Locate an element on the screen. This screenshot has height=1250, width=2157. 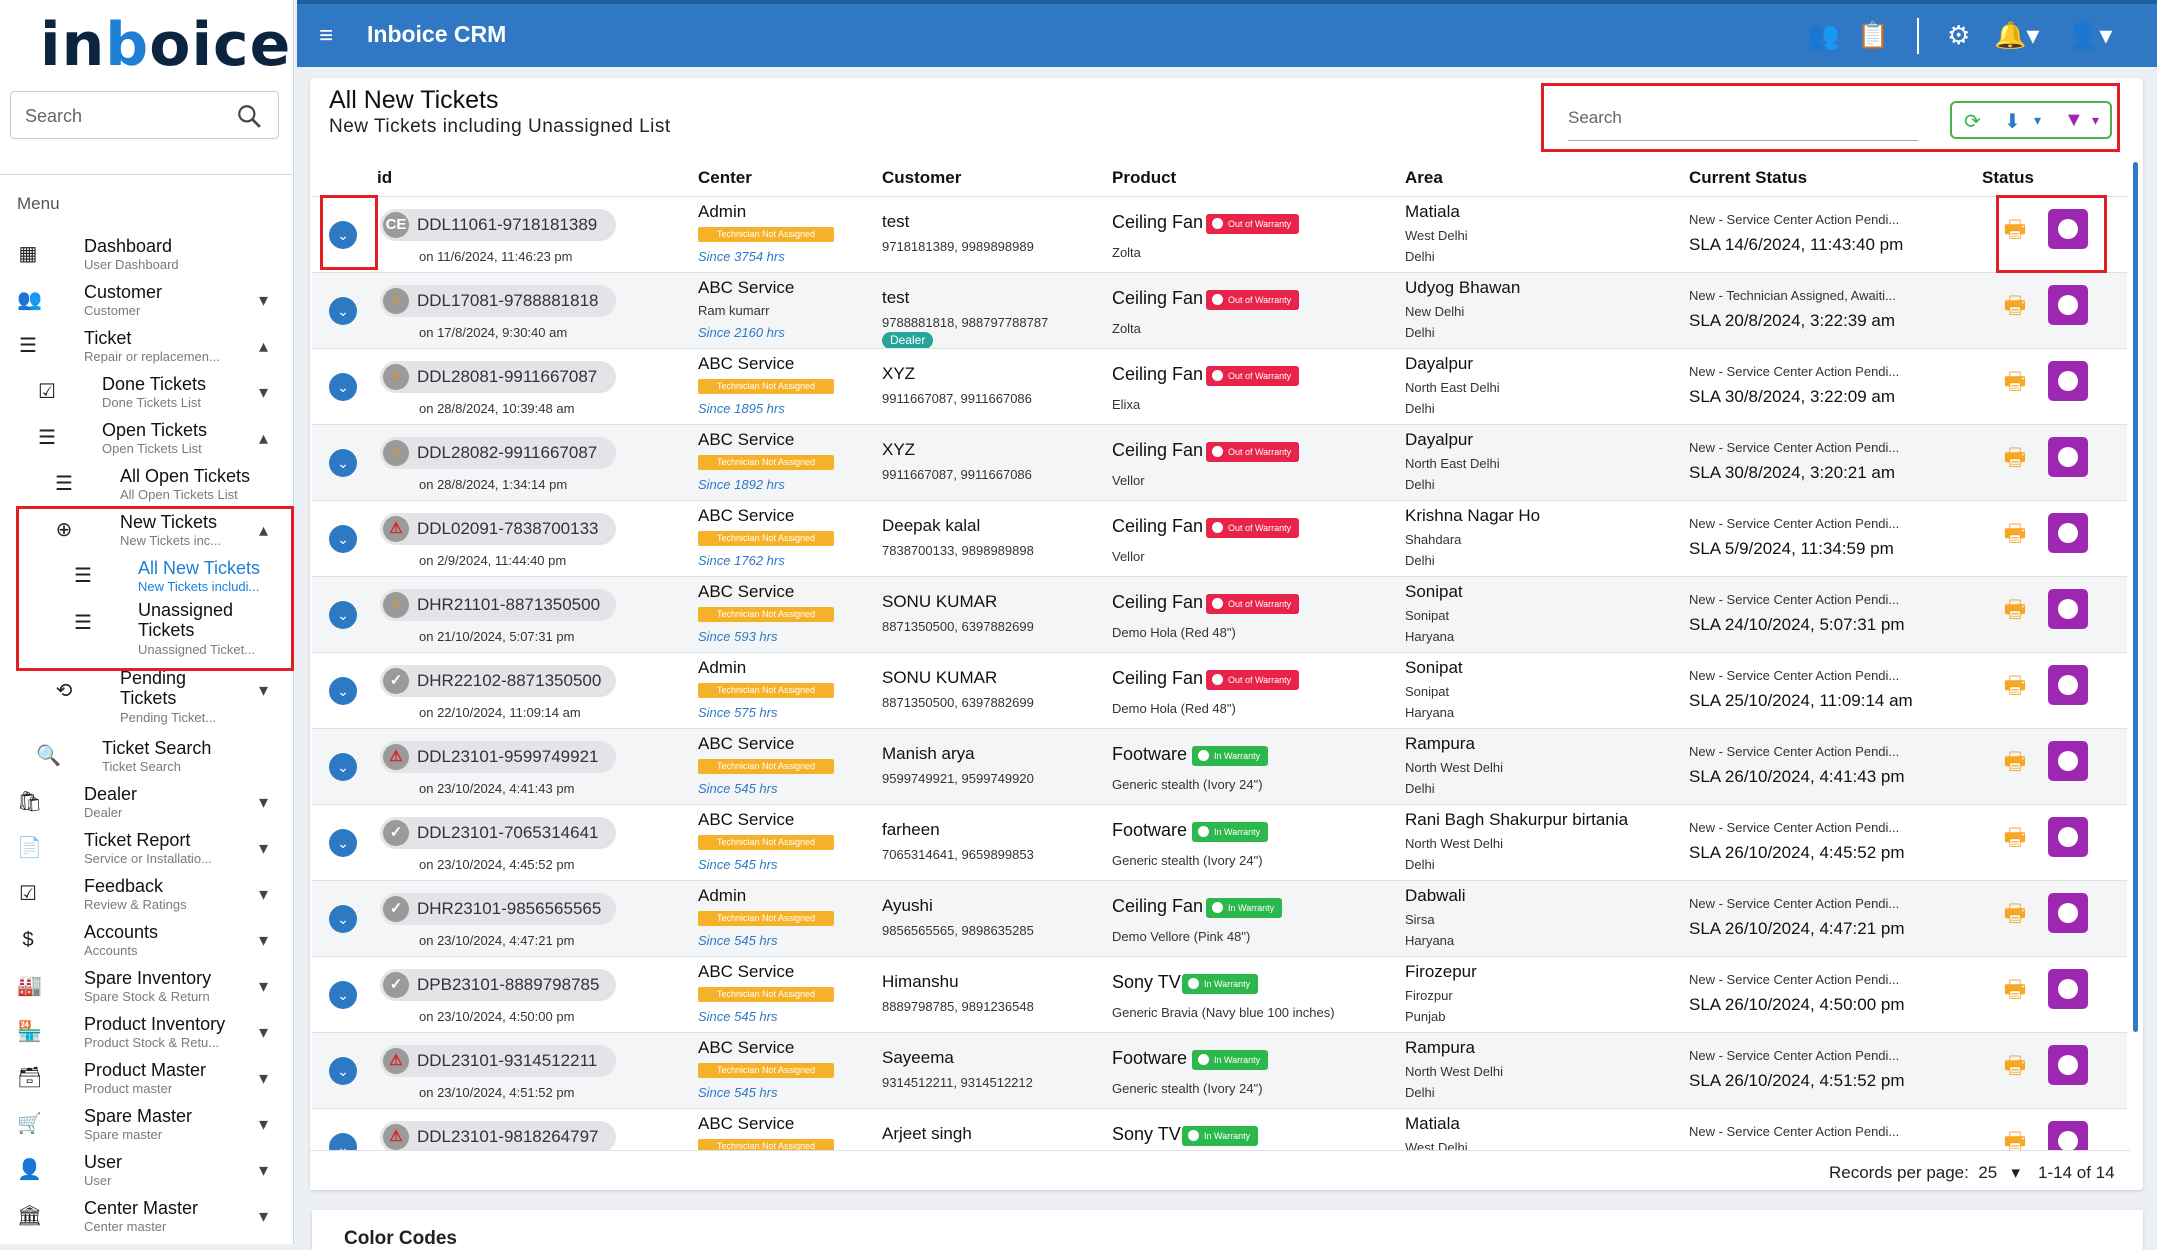
ticket-id-chip: ✓ DHR22102-8871350500 is located at coordinates (498, 681).